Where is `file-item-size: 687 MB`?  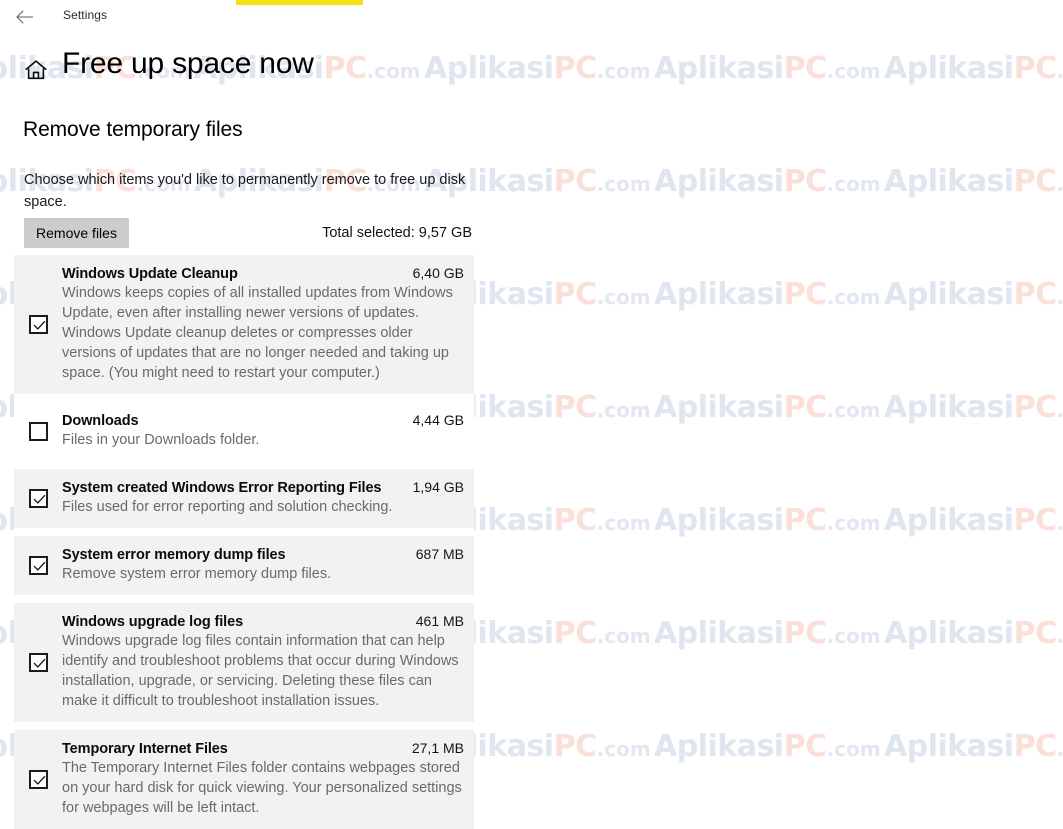 file-item-size: 687 MB is located at coordinates (439, 554).